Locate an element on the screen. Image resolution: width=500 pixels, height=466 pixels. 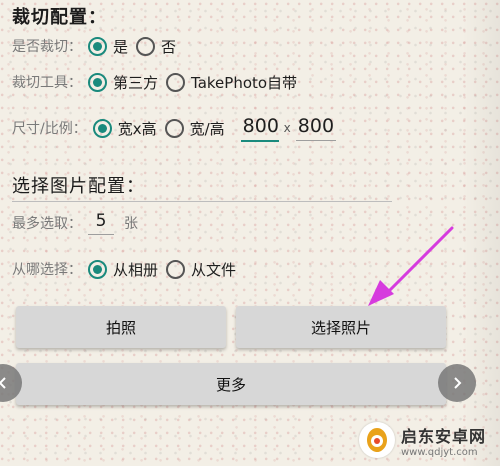
annotation-arrow-icon is located at coordinates (411, 266).